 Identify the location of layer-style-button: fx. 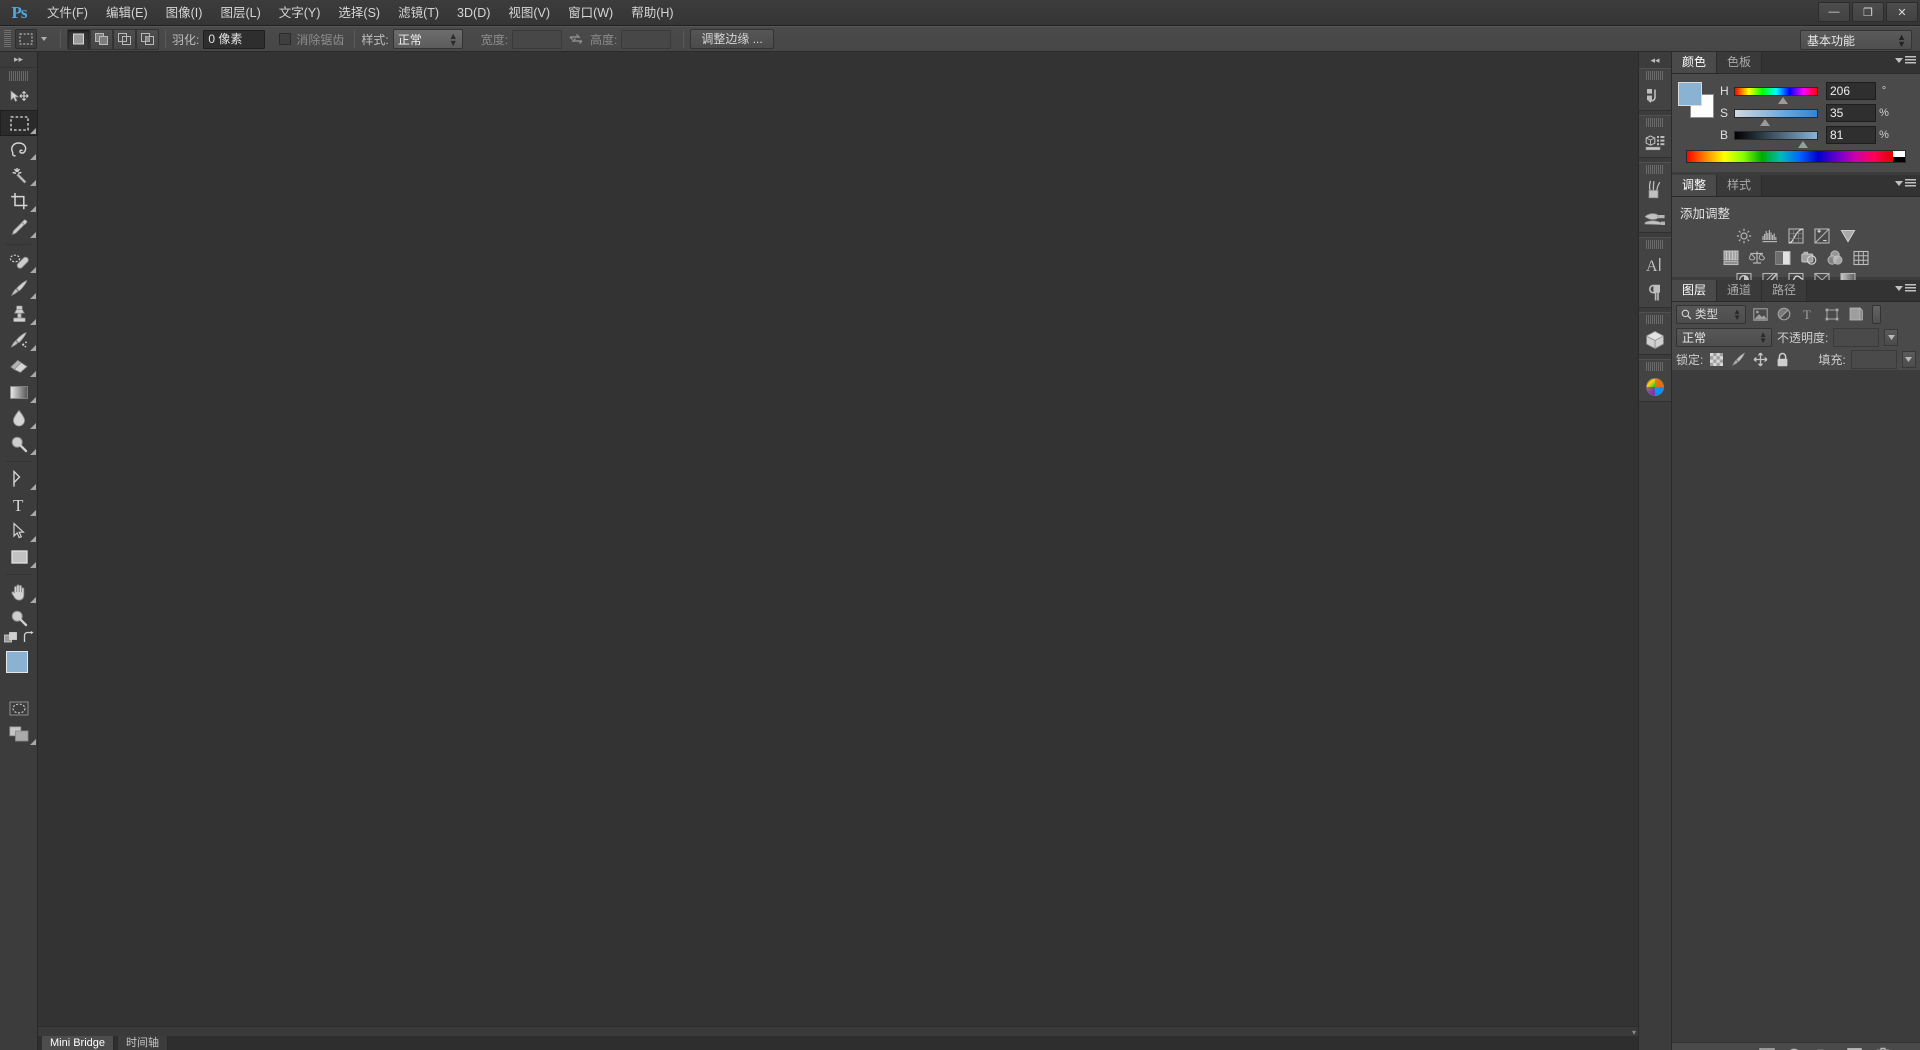
(1738, 1048).